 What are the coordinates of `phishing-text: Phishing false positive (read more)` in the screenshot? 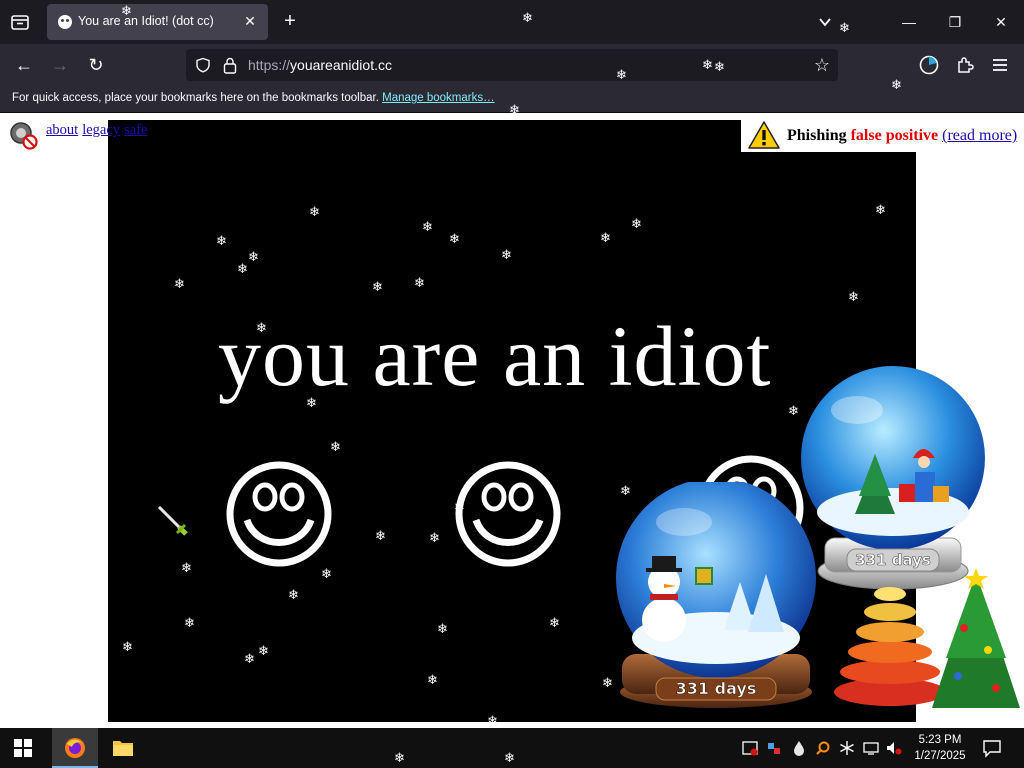 It's located at (902, 136).